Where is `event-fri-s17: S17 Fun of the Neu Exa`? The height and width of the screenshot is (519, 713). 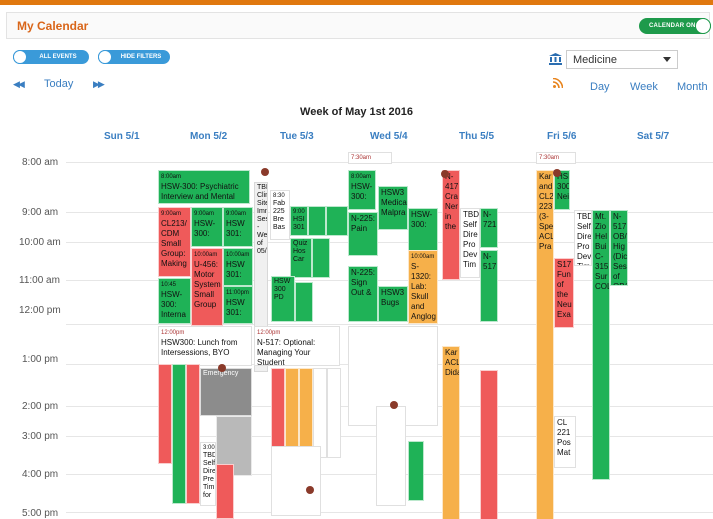 event-fri-s17: S17 Fun of the Neu Exa is located at coordinates (564, 293).